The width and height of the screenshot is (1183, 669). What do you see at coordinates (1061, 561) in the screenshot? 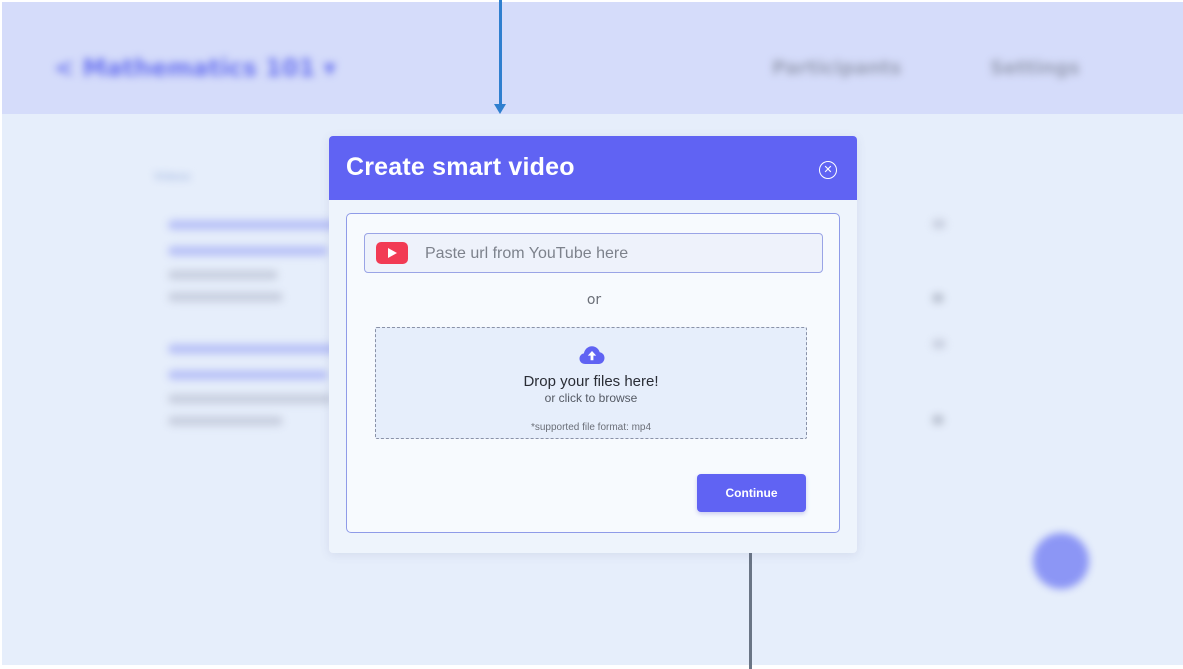
I see `background-add-button` at bounding box center [1061, 561].